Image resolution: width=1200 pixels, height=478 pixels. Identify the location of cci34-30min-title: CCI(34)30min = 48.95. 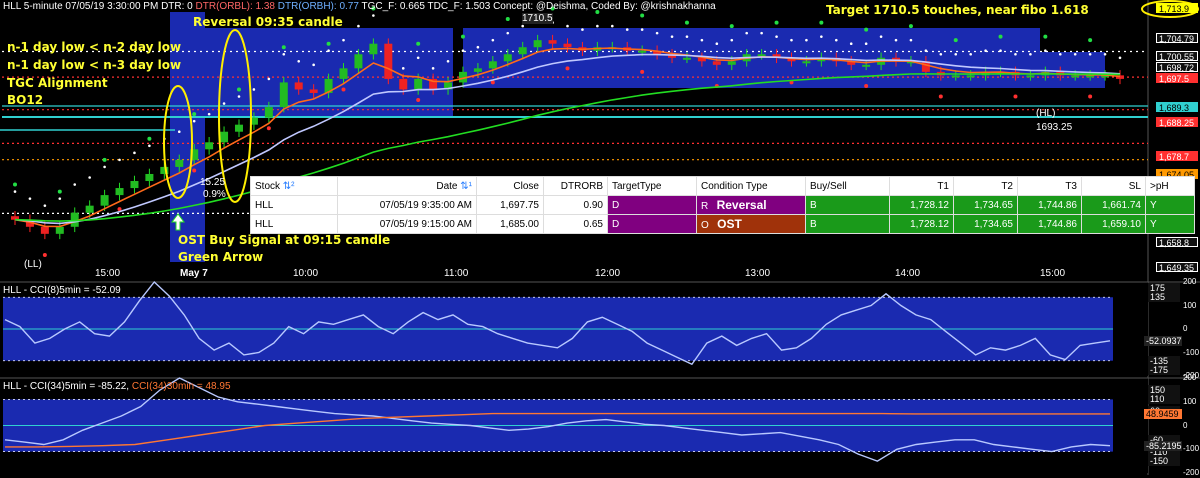
(181, 386).